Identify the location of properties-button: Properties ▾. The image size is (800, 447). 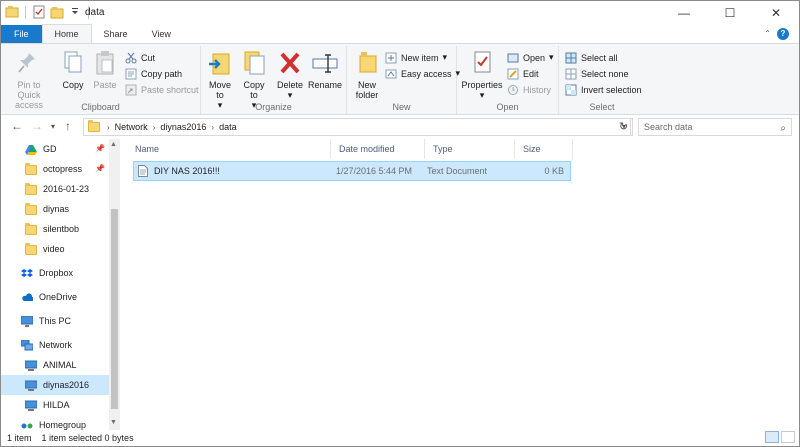
(482, 74).